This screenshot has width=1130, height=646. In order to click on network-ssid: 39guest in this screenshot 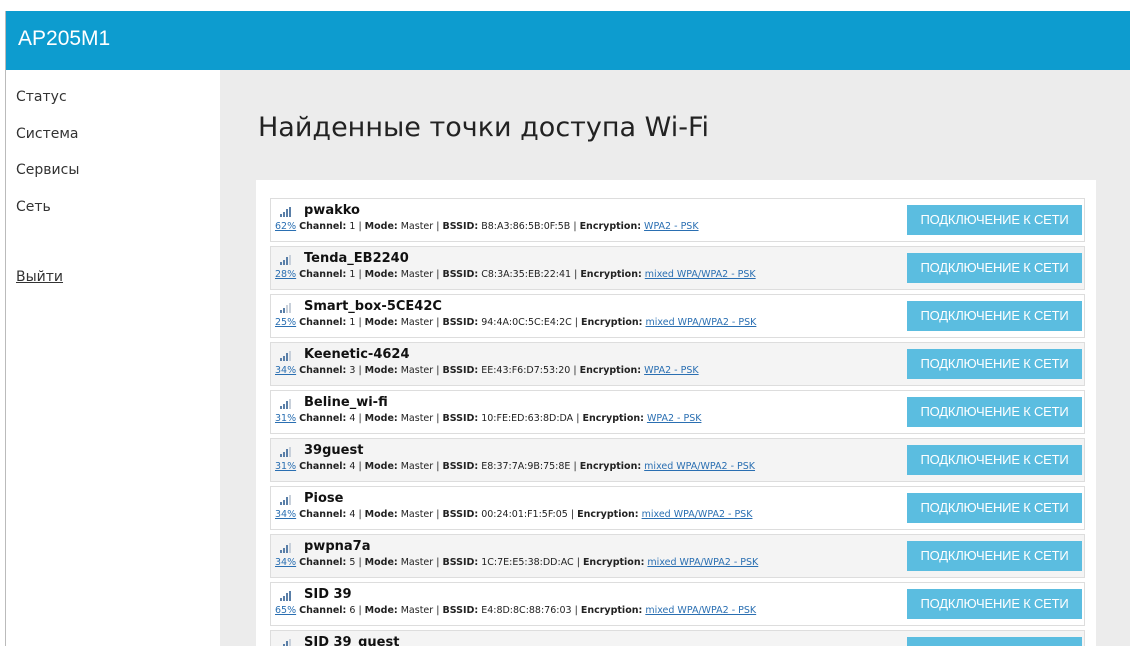, I will do `click(334, 450)`.